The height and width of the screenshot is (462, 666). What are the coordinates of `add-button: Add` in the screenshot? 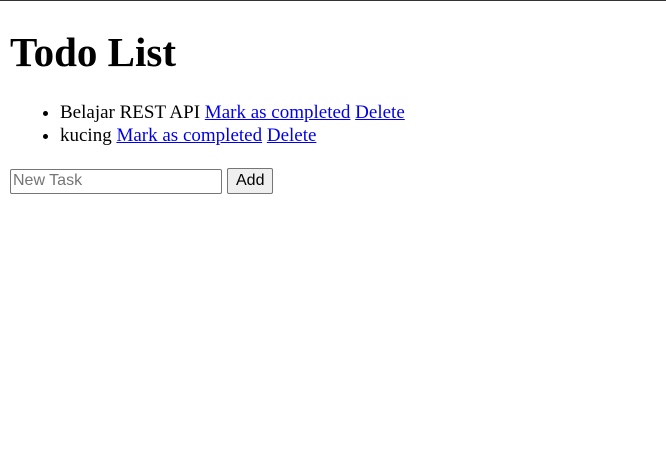 It's located at (250, 181).